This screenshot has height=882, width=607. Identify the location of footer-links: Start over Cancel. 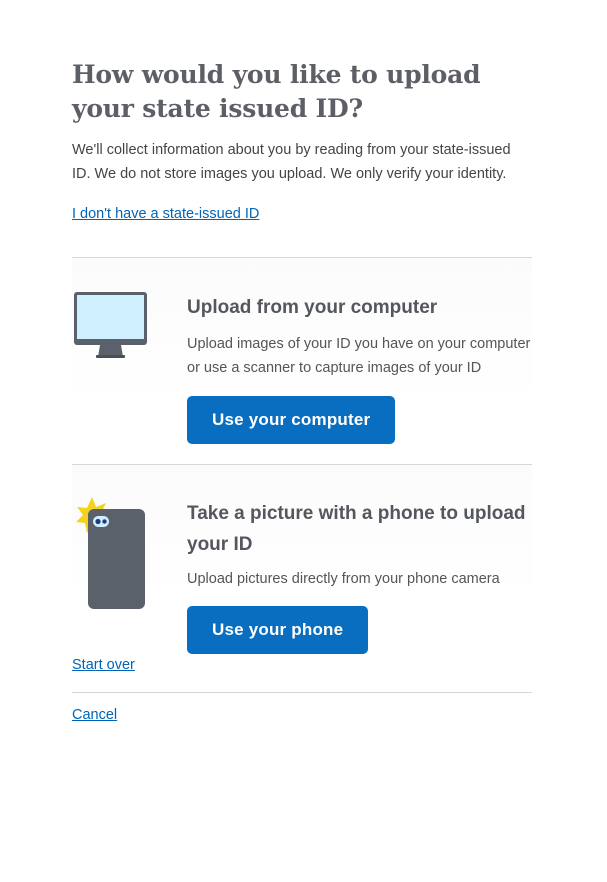
(302, 690).